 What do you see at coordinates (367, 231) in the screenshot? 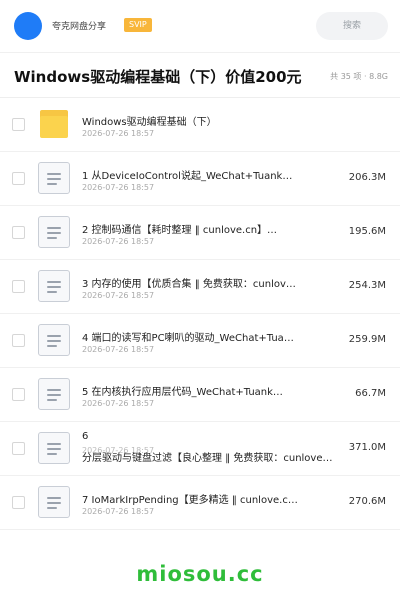
I see `item-size: 195.6M` at bounding box center [367, 231].